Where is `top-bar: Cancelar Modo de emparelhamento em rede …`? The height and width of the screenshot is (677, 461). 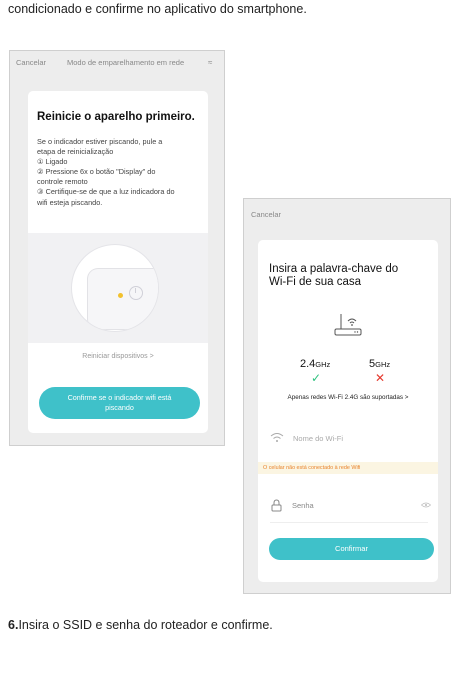 top-bar: Cancelar Modo de emparelhamento em rede … is located at coordinates (117, 65).